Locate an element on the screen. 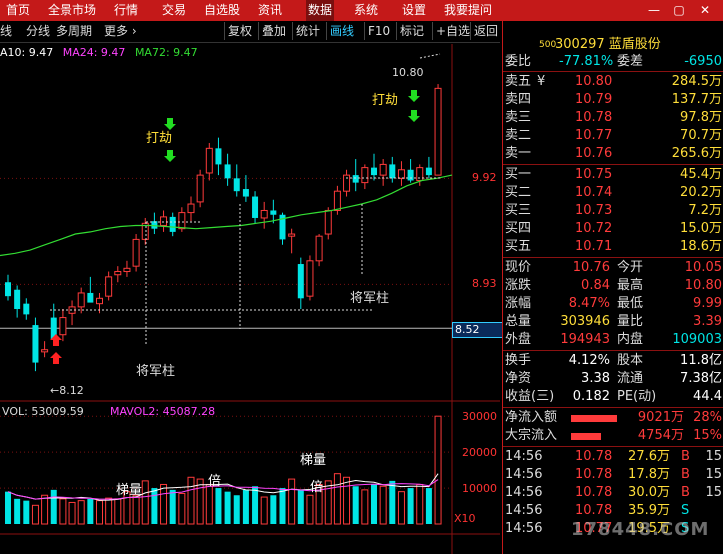 The height and width of the screenshot is (554, 723). bid-row: 买五 10.71 18.6万 is located at coordinates (613, 247).